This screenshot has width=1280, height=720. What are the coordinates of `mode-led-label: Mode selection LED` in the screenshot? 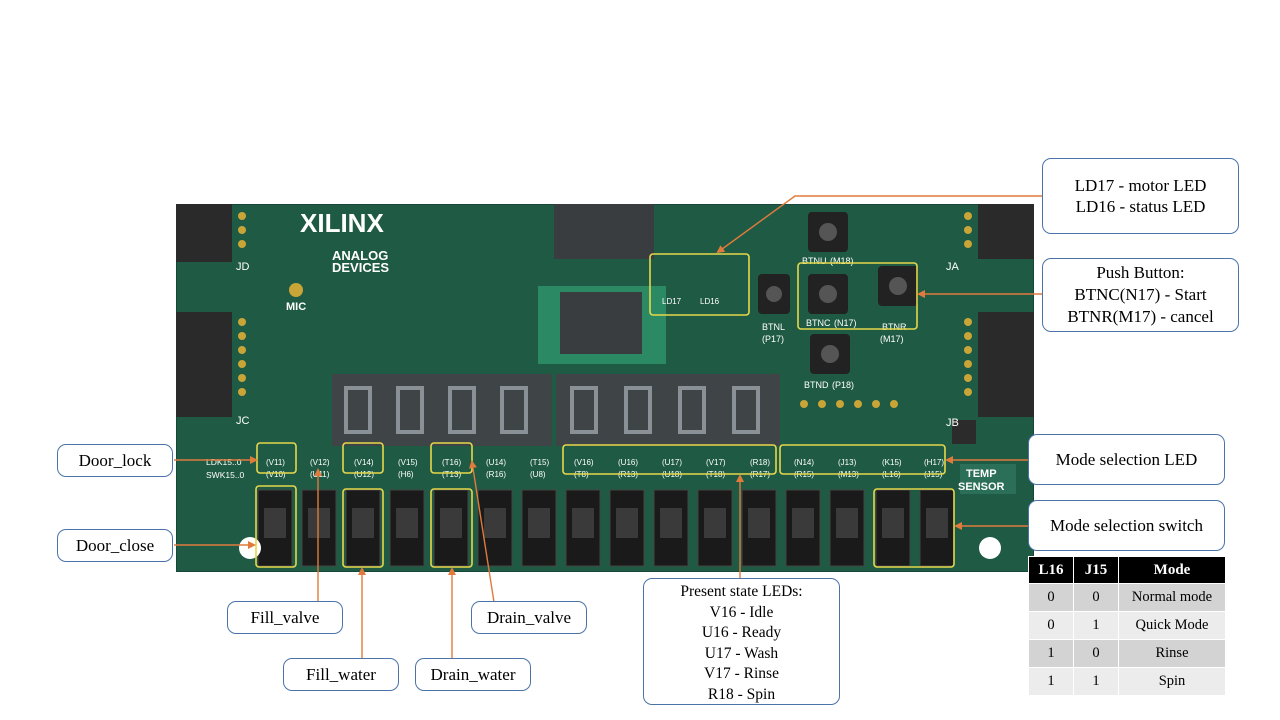 It's located at (1126, 459).